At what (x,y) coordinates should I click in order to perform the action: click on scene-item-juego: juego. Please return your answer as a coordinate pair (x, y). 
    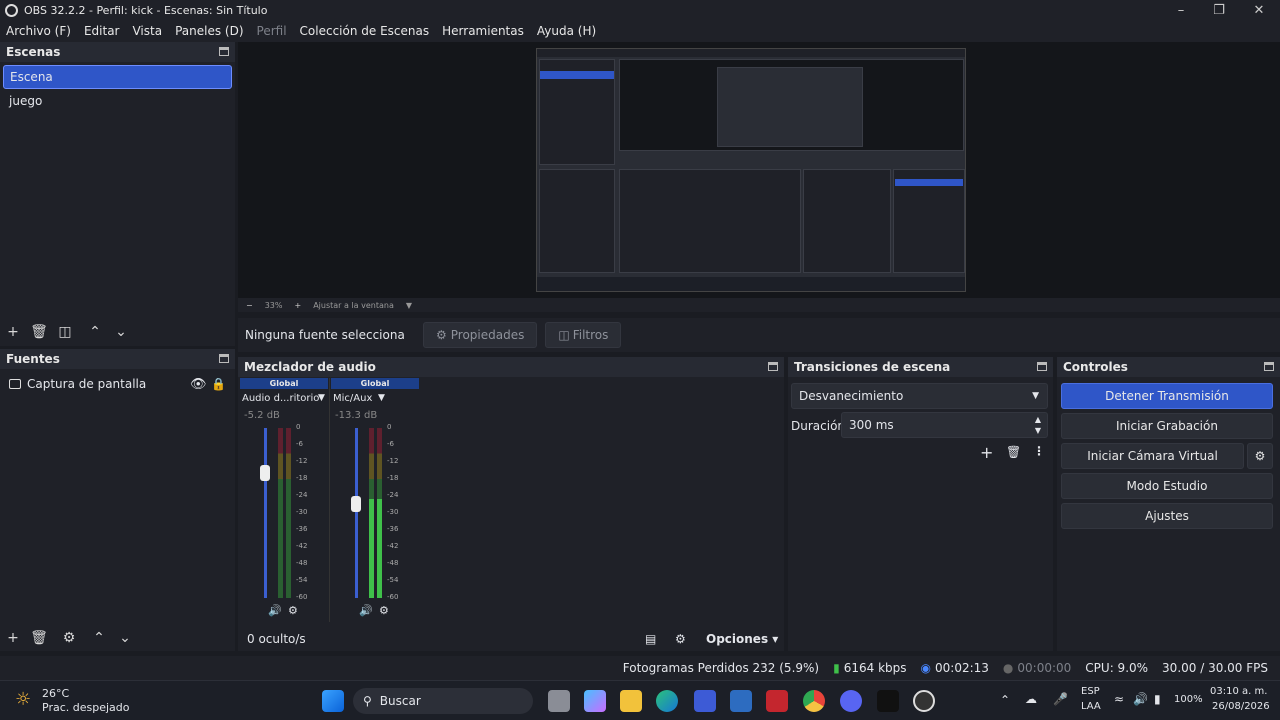
    Looking at the image, I should click on (117, 101).